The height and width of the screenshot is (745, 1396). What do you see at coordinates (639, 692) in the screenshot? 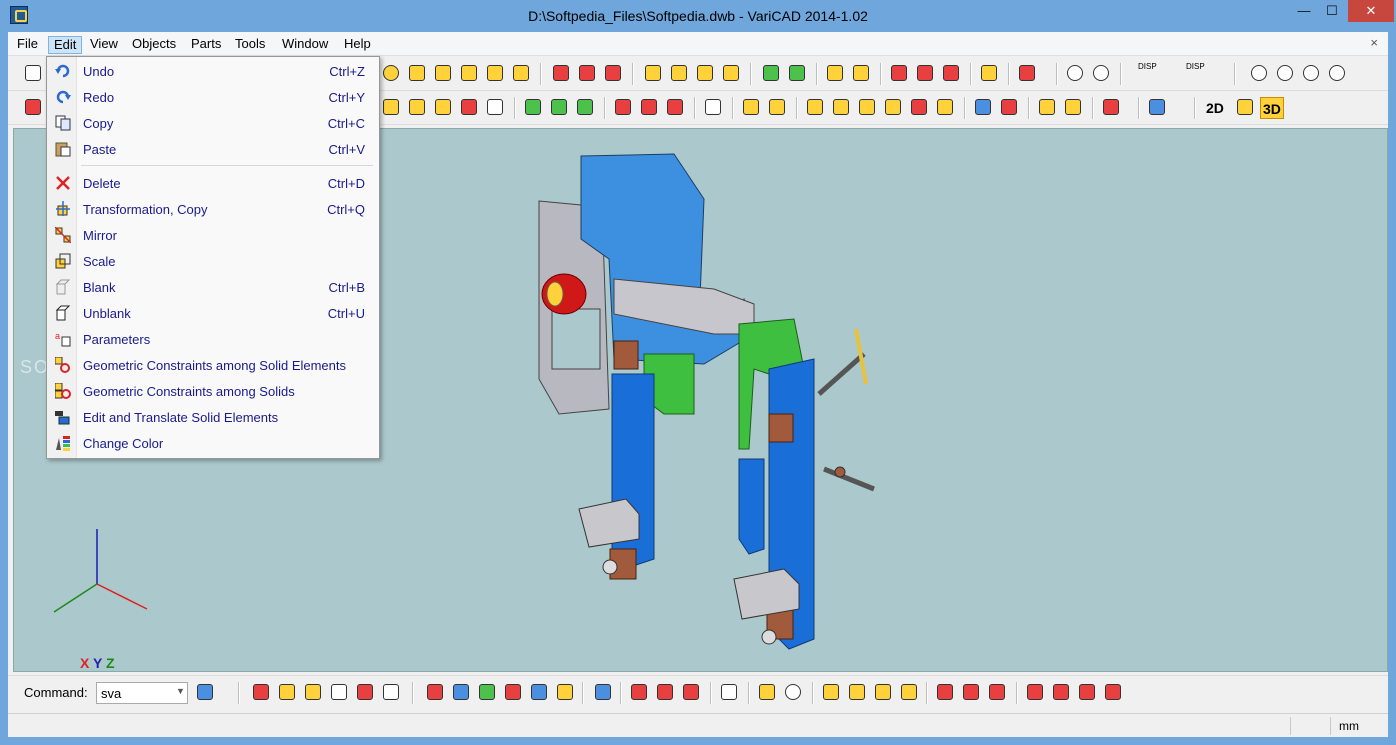
I see `list-red-1-icon` at bounding box center [639, 692].